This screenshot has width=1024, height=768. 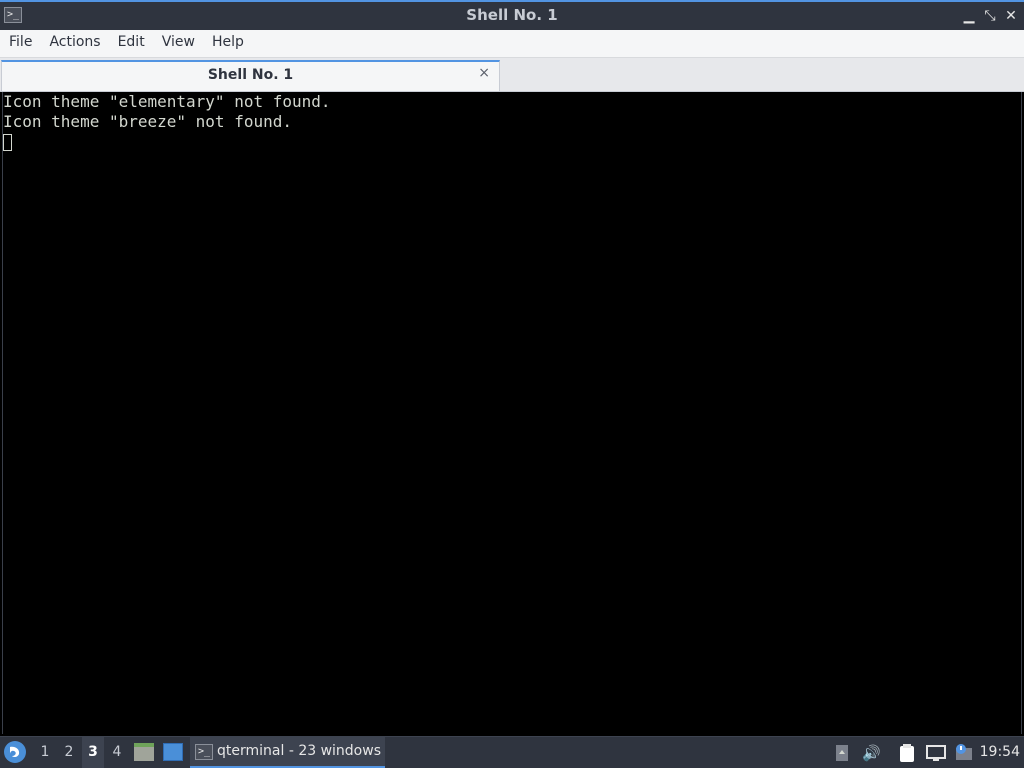 I want to click on task-qterminal: >_ qterminal - 23 windows, so click(x=287, y=752).